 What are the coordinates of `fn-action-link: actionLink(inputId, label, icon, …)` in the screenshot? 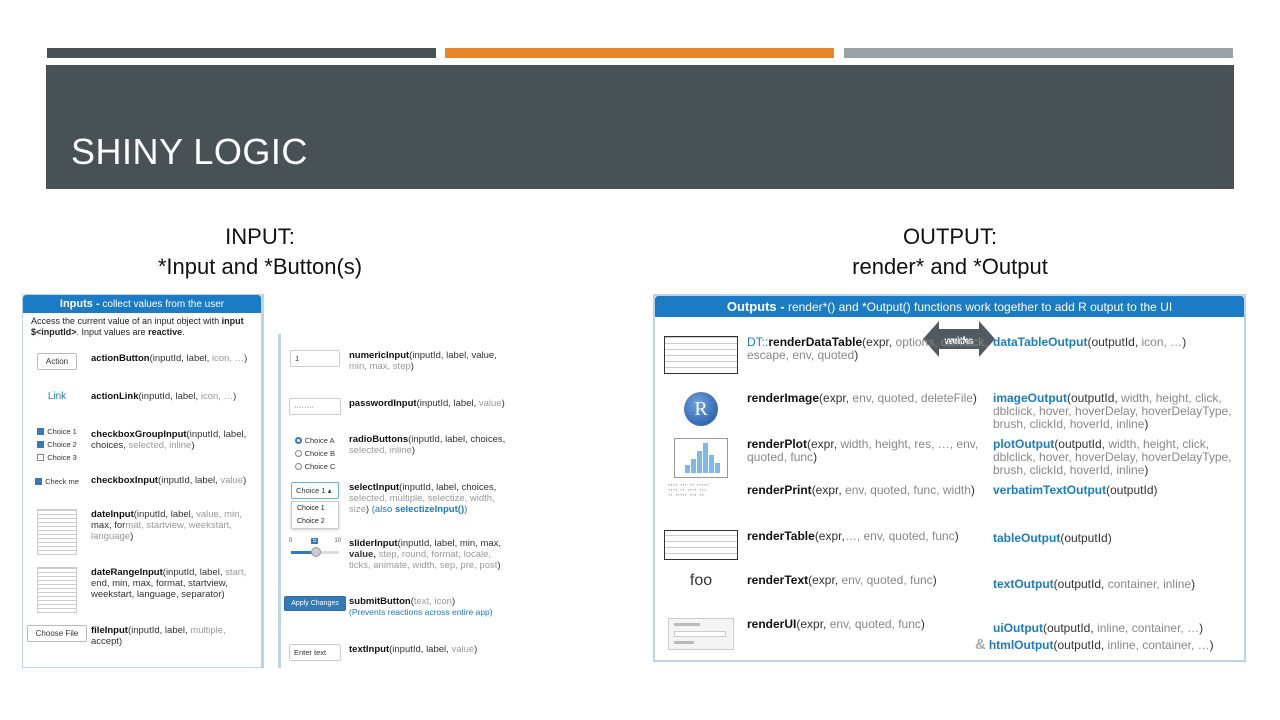 It's located at (164, 396).